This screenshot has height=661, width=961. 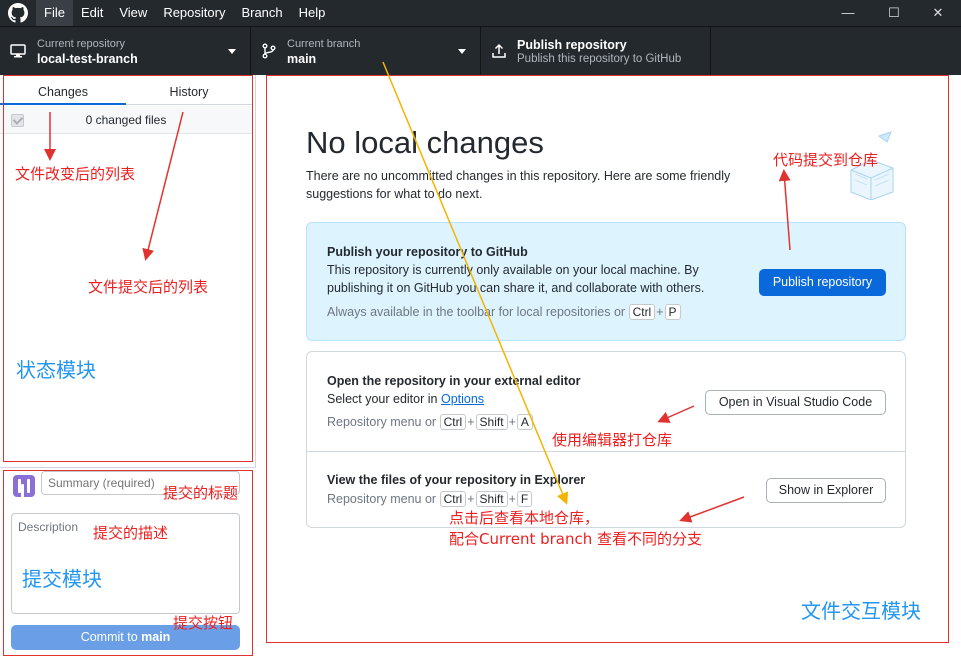 What do you see at coordinates (606, 451) in the screenshot?
I see `divider` at bounding box center [606, 451].